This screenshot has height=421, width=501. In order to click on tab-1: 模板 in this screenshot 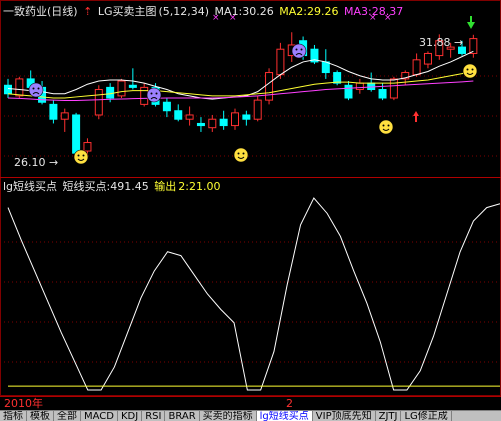, I will do `click(40, 416)`.